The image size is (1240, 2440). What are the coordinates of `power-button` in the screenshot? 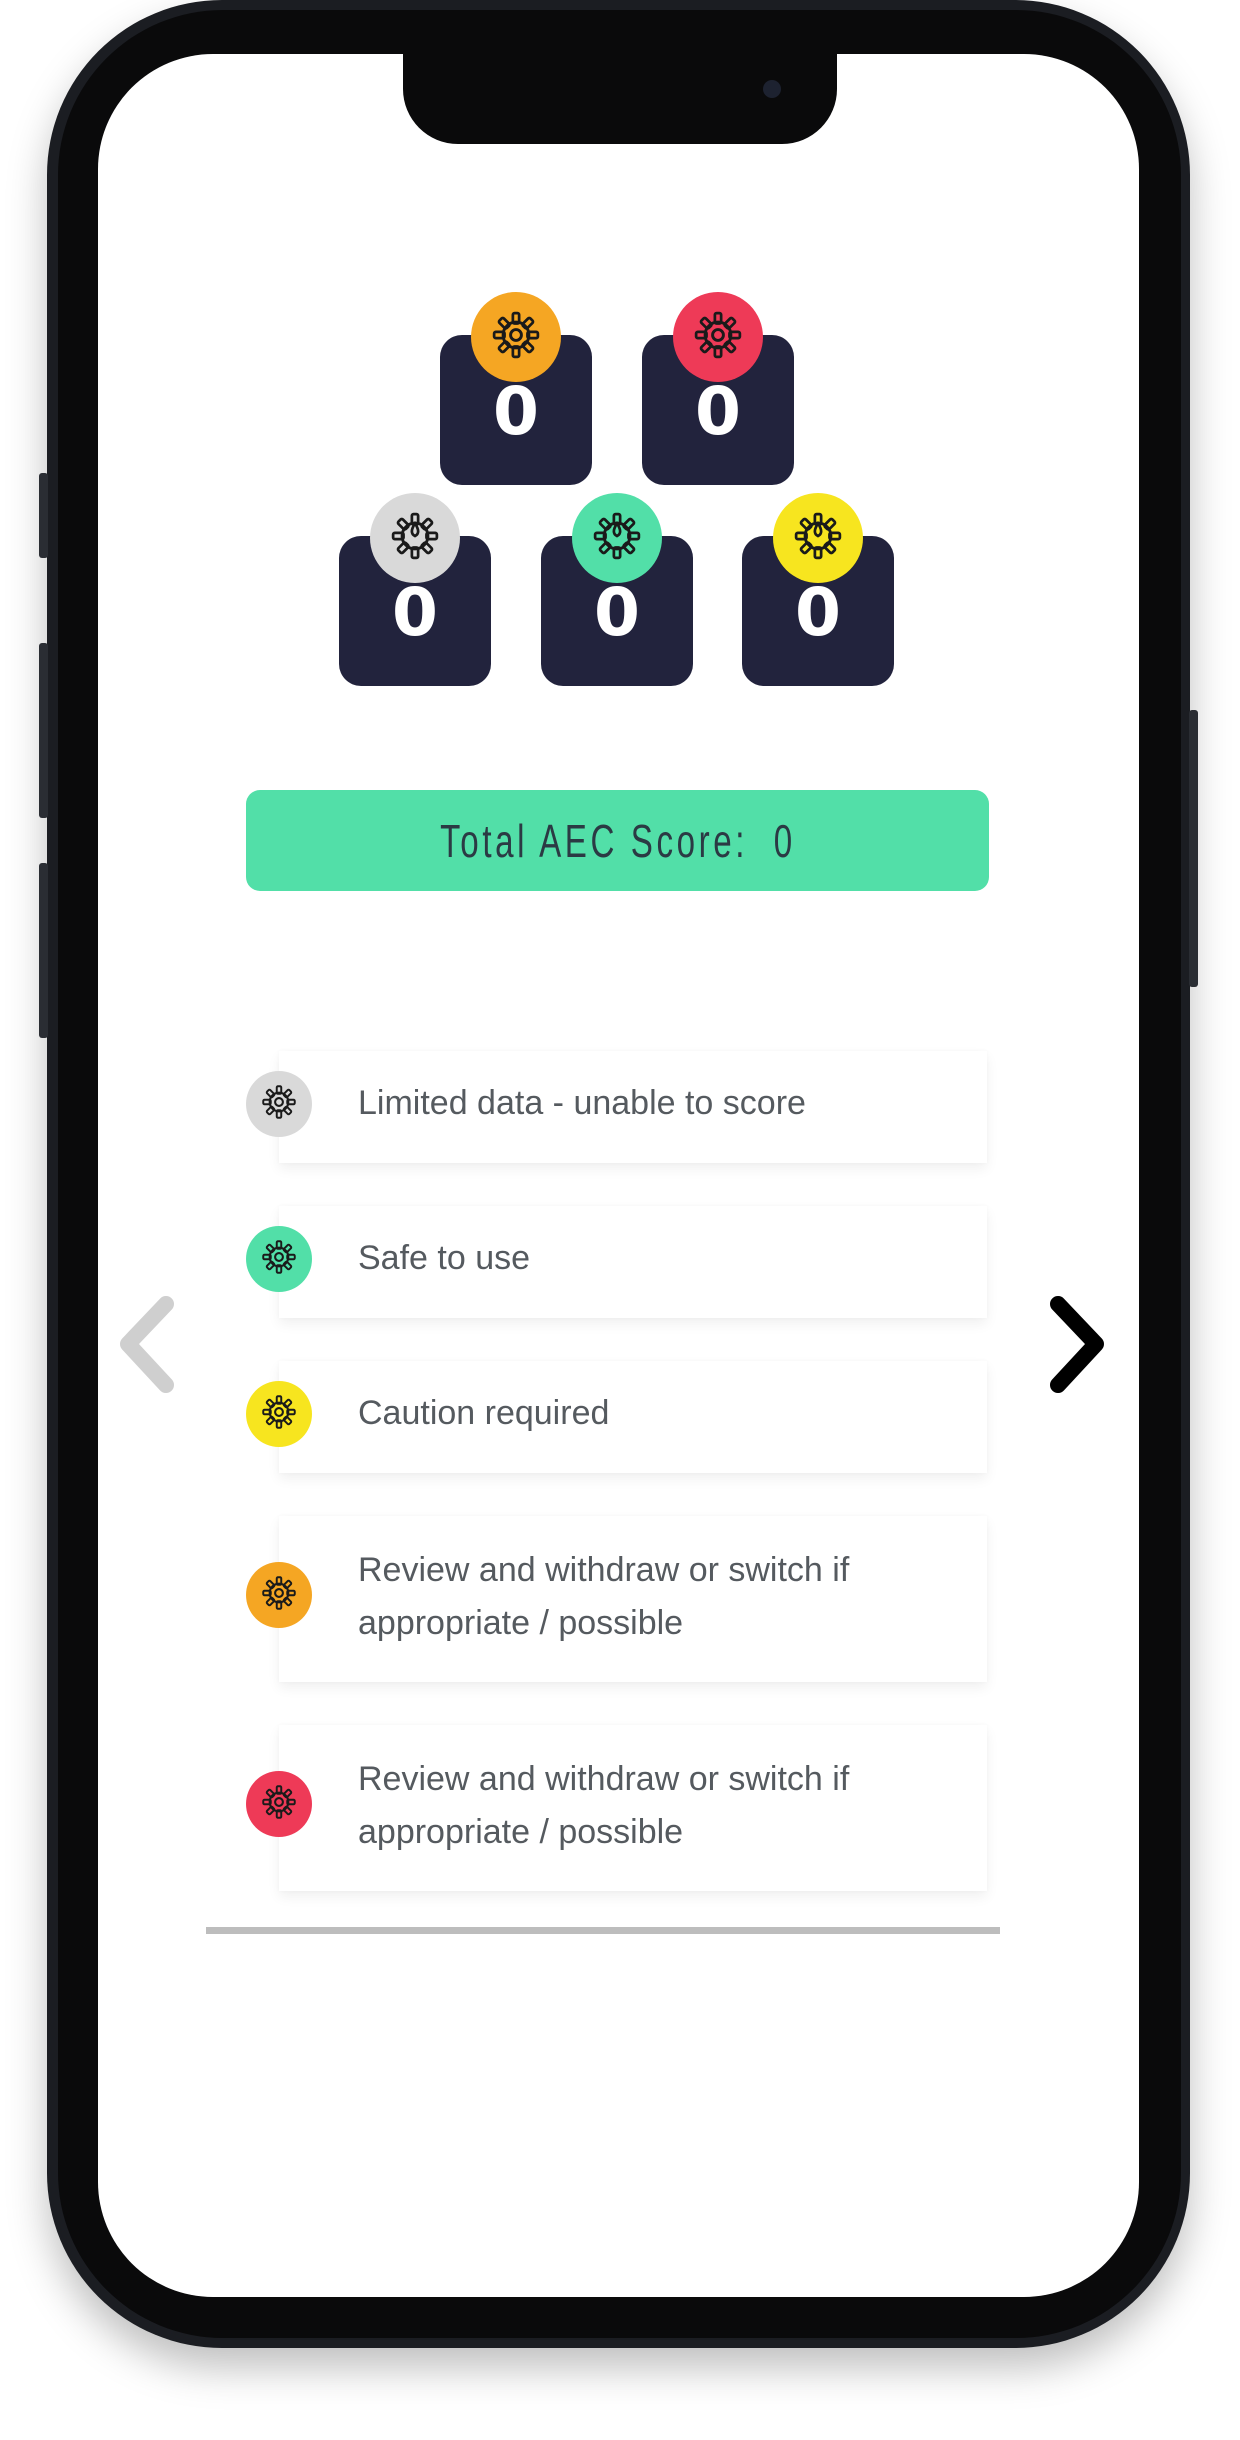 It's located at (1193, 848).